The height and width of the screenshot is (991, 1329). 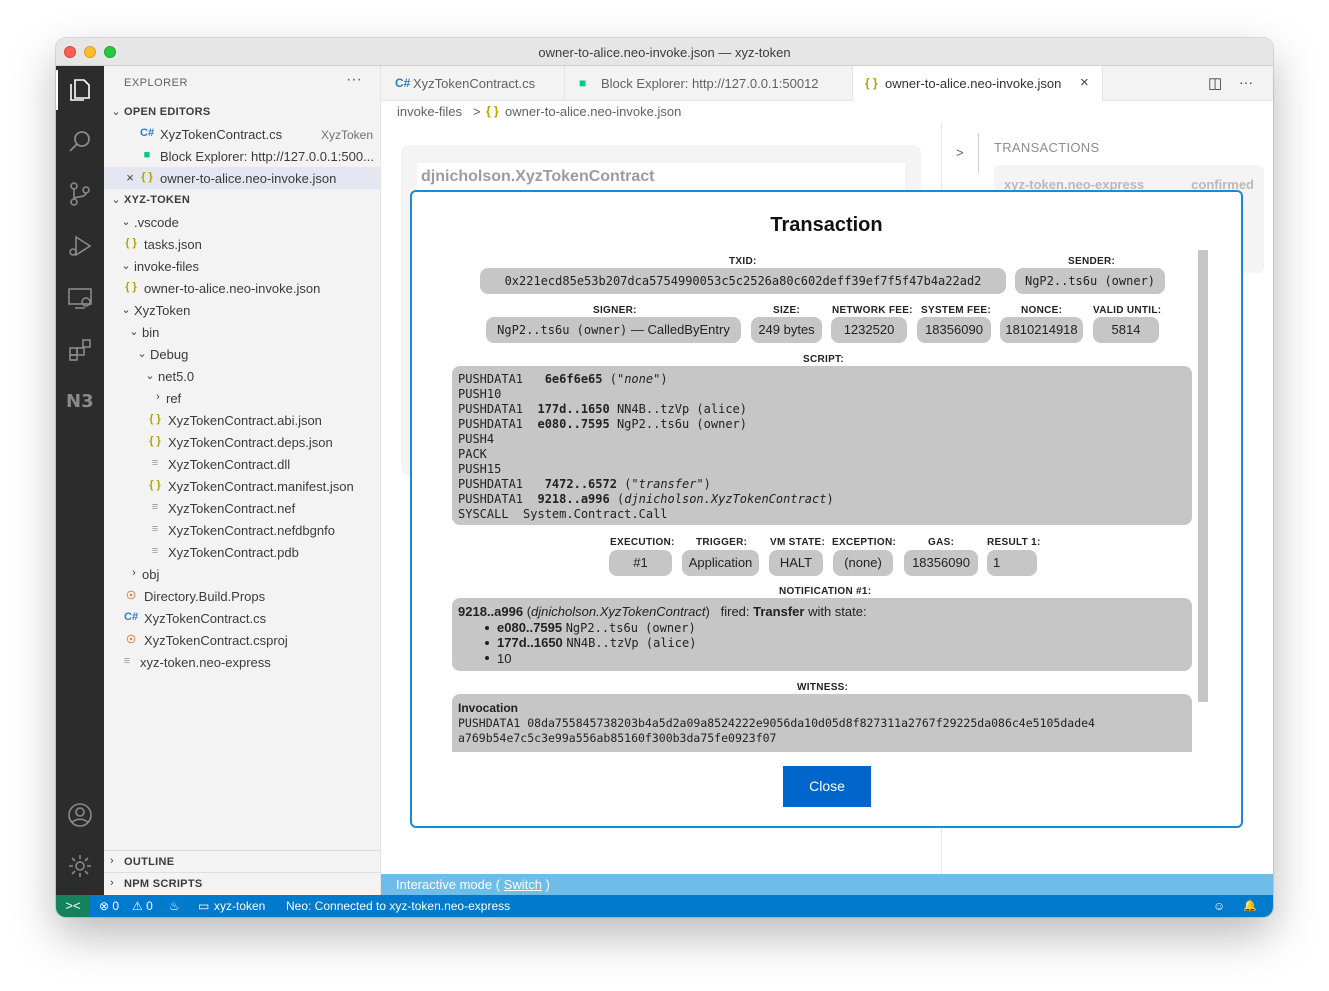 What do you see at coordinates (242, 112) in the screenshot?
I see `open-editors-section: ⌄ OPEN EDITORS` at bounding box center [242, 112].